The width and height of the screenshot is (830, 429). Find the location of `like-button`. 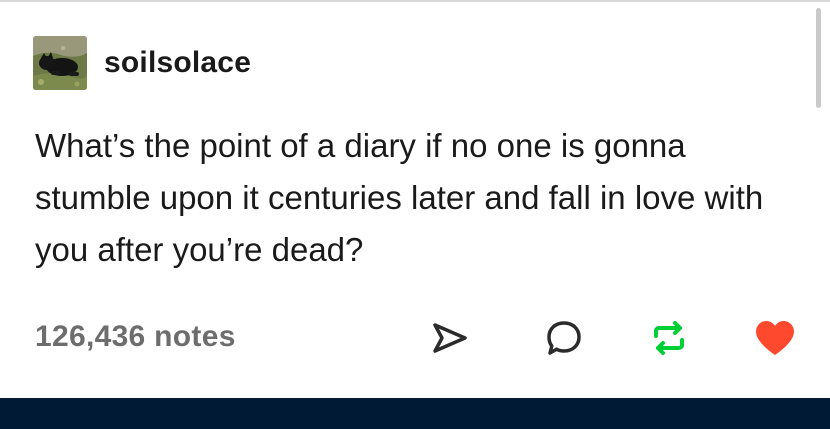

like-button is located at coordinates (775, 338).